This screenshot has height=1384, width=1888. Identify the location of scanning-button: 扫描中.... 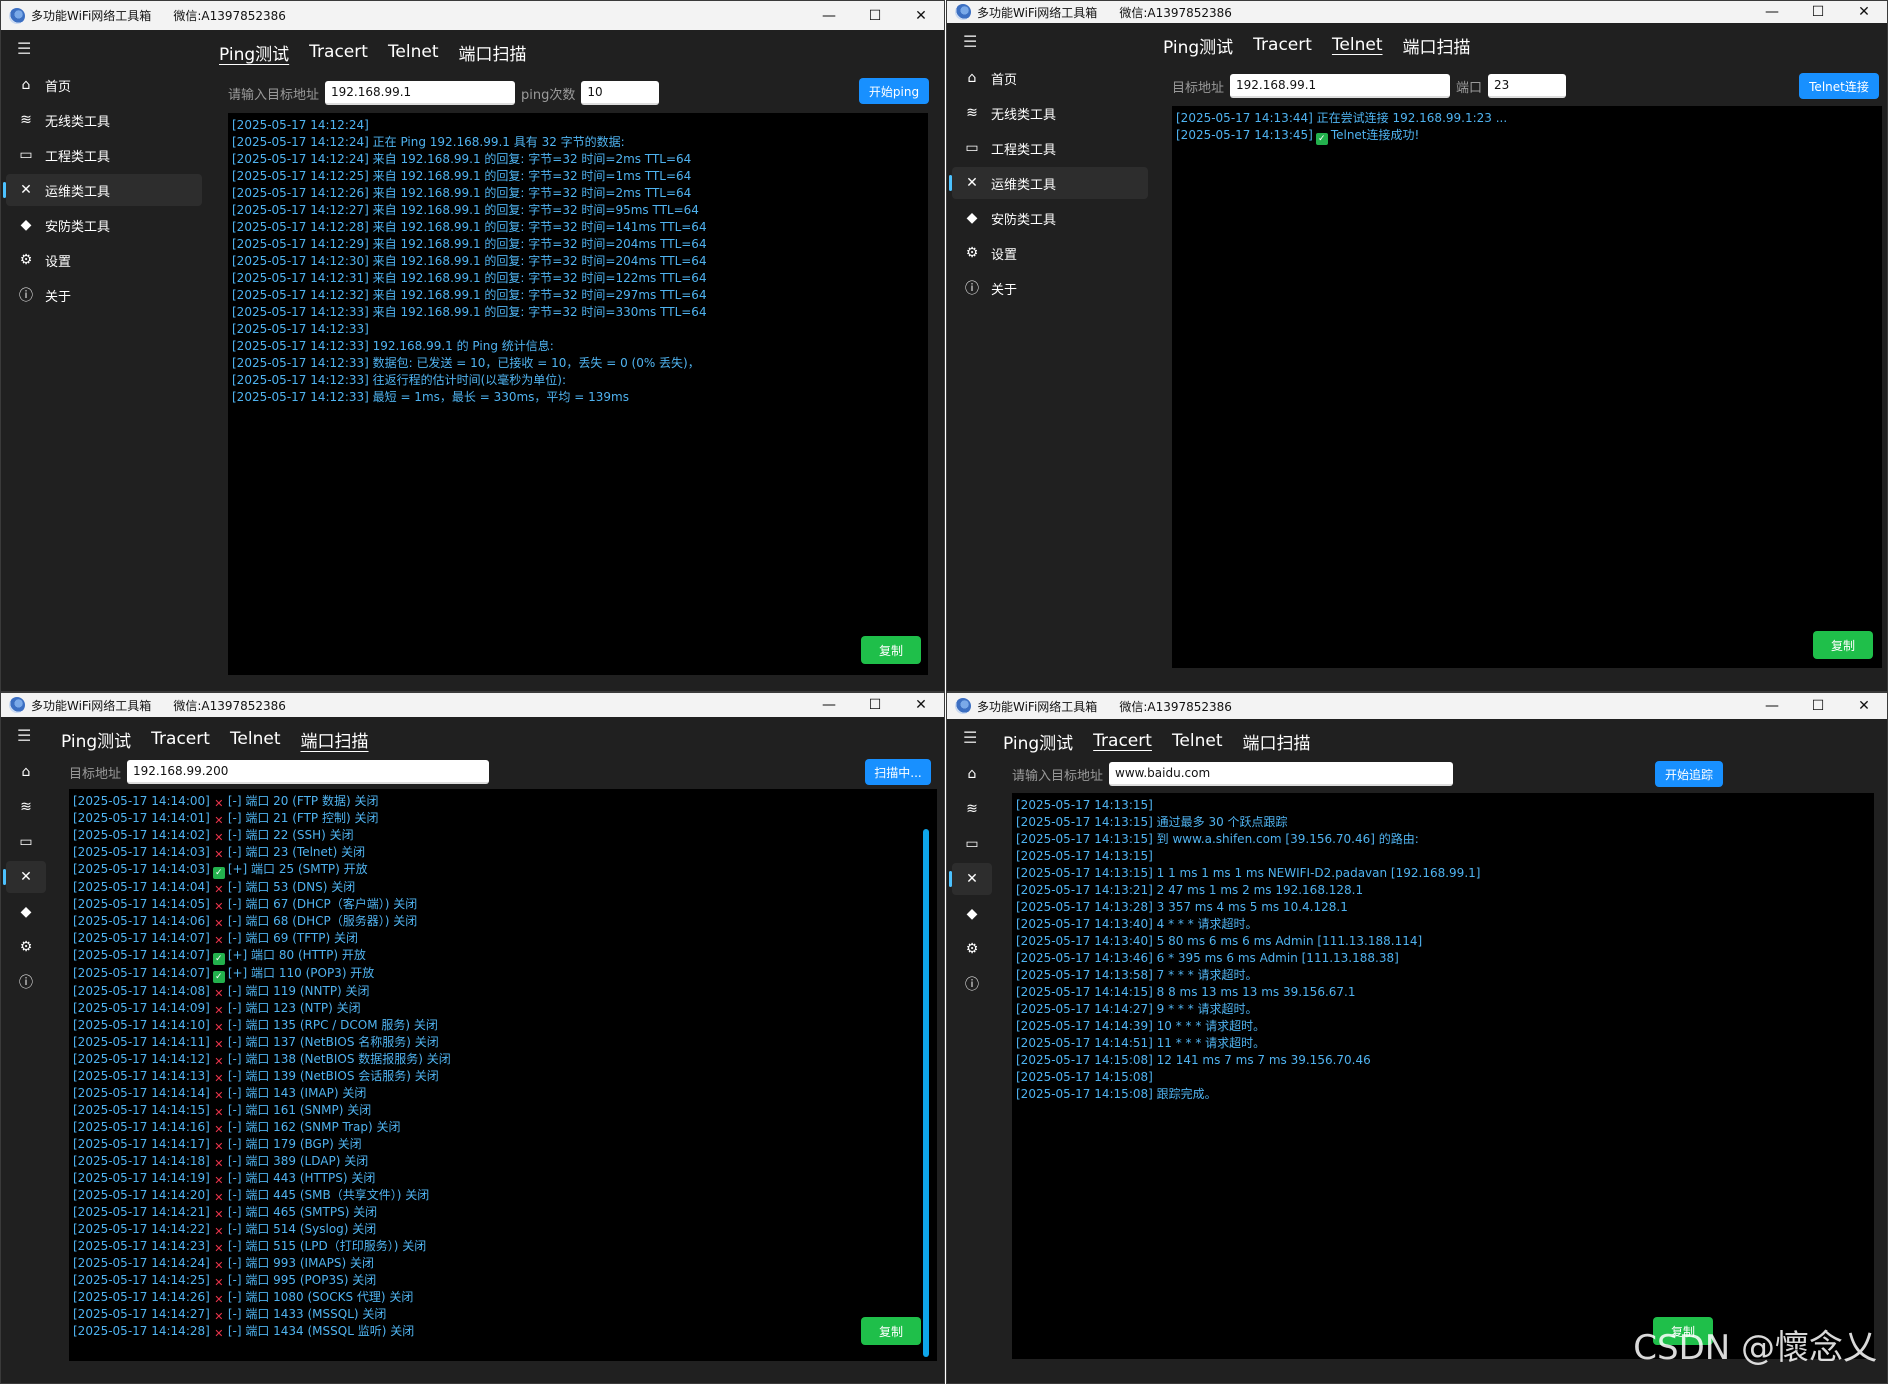
(898, 772).